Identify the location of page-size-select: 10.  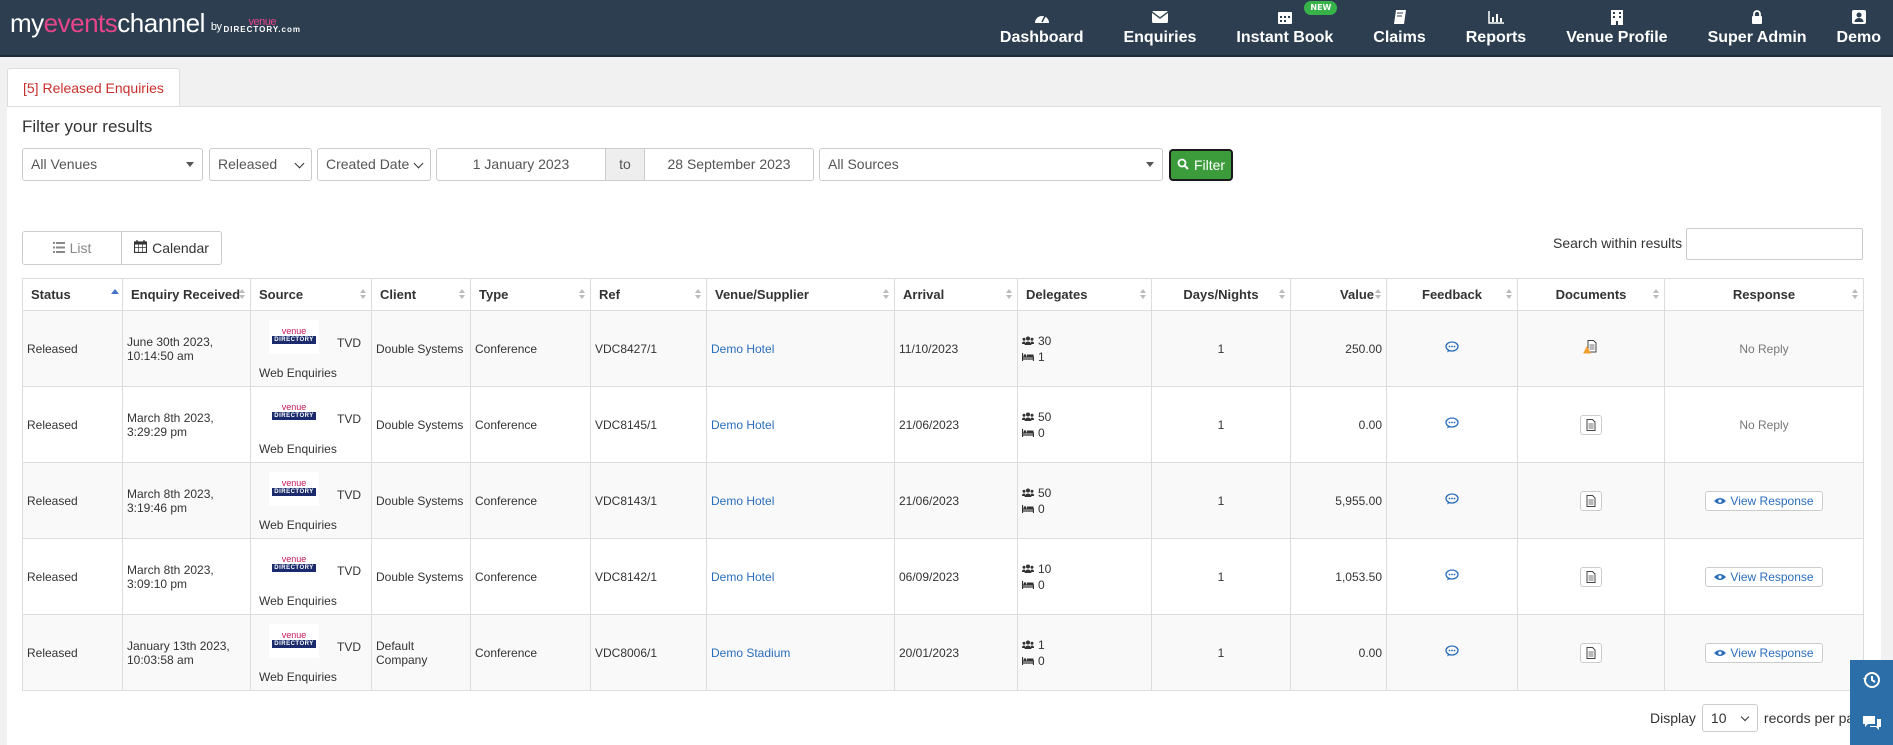
(1729, 718).